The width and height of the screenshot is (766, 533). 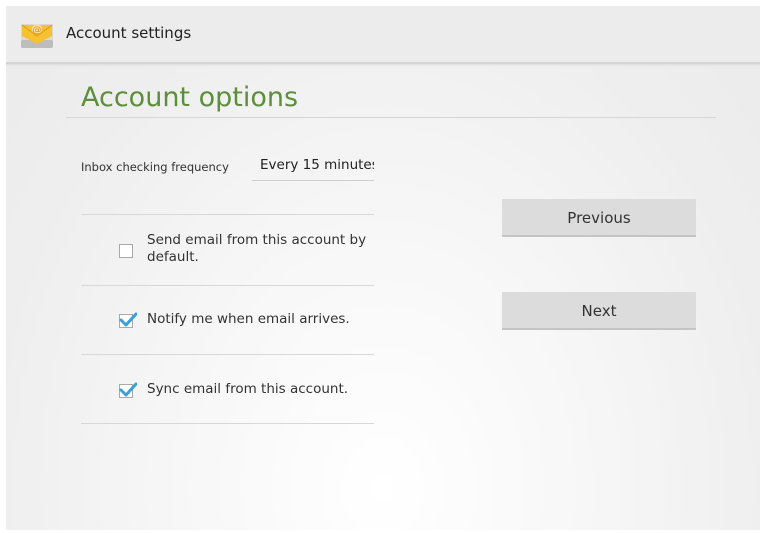 I want to click on option-notify: Notify me when email arrives., so click(x=227, y=320).